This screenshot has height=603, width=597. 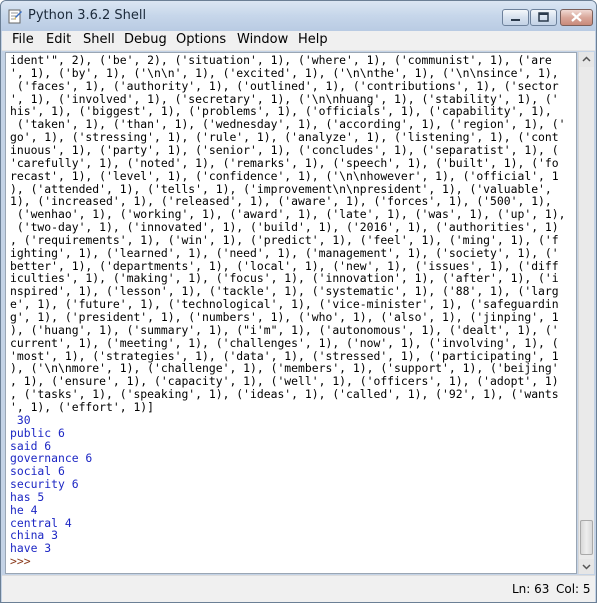 What do you see at coordinates (313, 39) in the screenshot?
I see `menu-help: Help` at bounding box center [313, 39].